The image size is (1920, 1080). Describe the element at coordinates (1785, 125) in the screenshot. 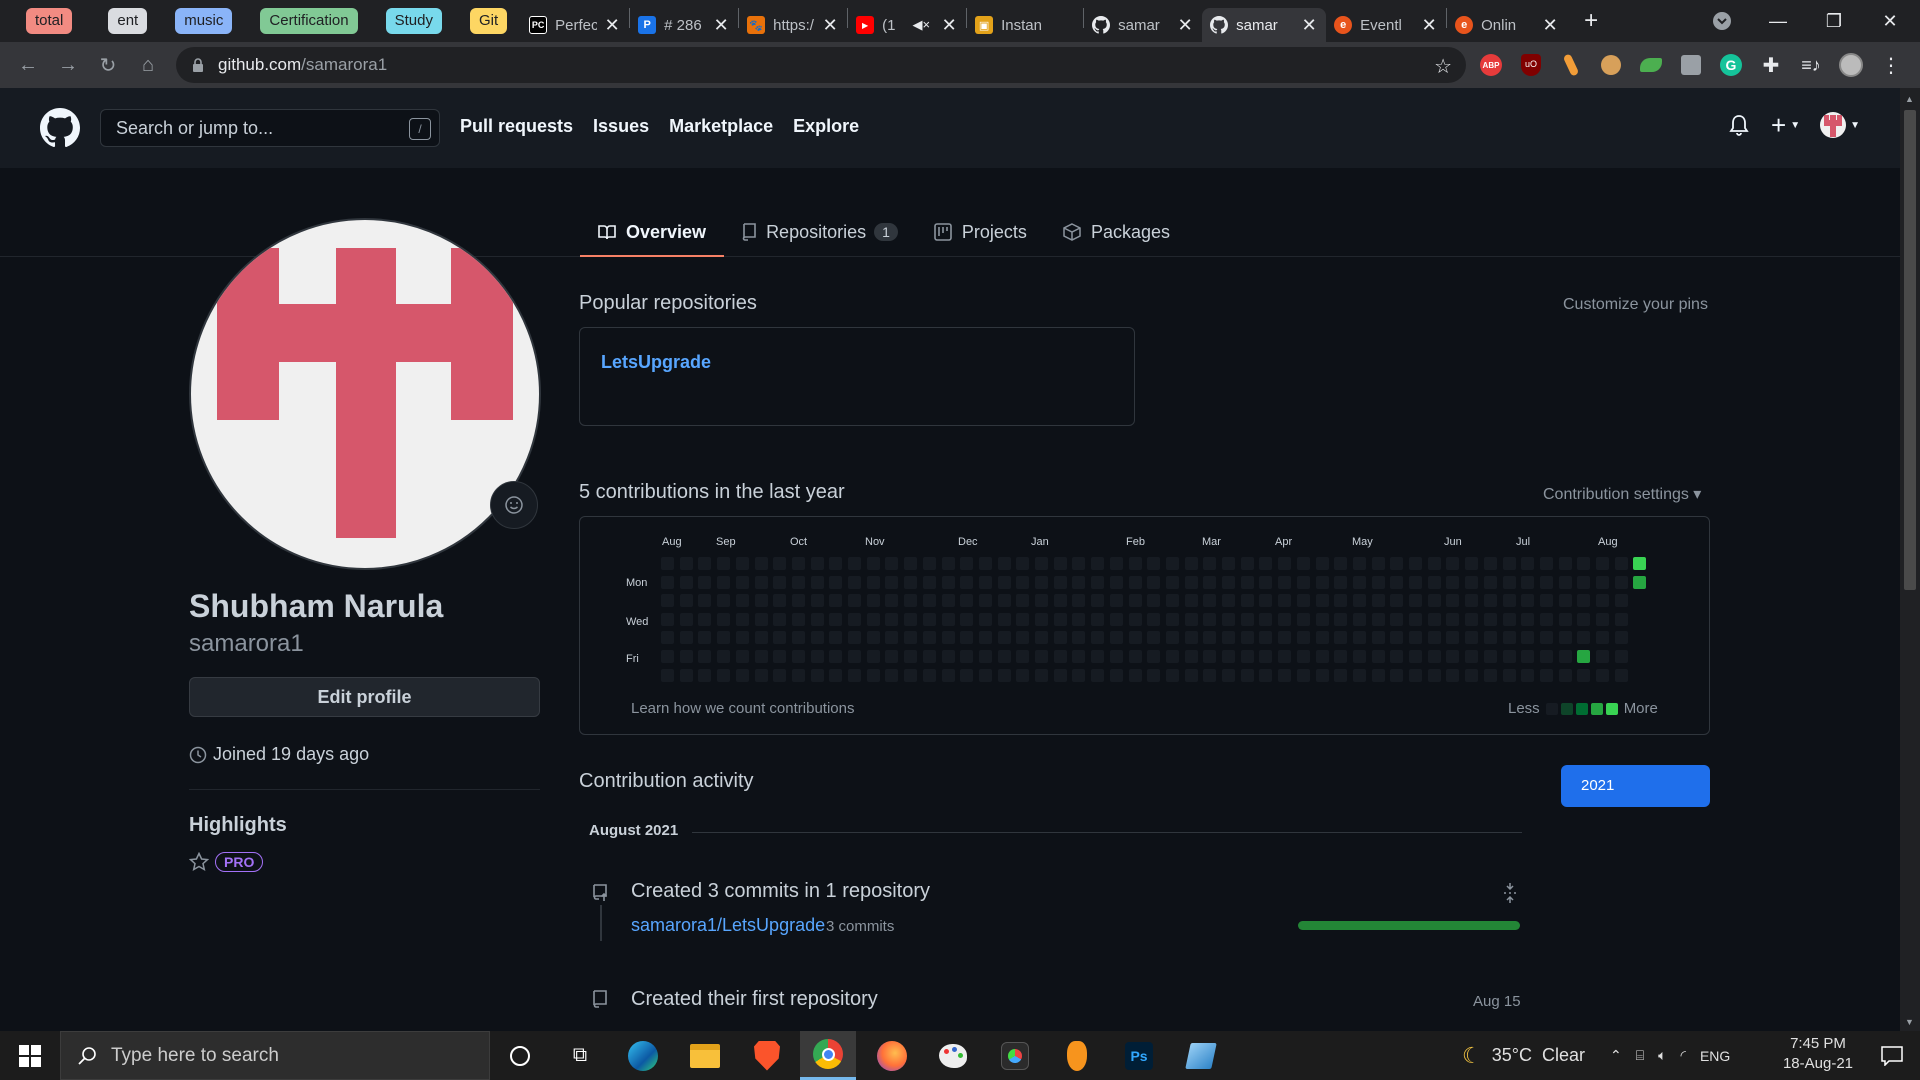

I see `create-new-menu: + ▼` at that location.